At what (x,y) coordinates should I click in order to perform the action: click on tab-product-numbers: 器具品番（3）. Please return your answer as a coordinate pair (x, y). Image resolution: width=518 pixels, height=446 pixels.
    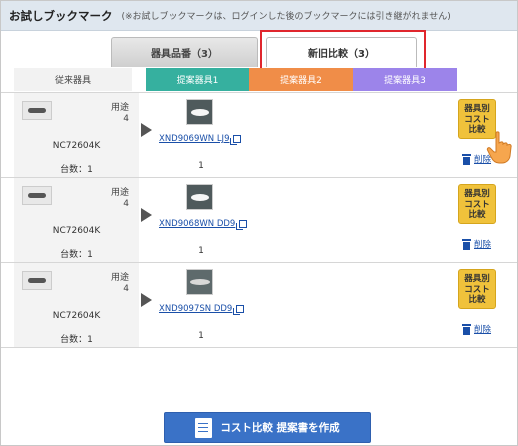
    Looking at the image, I should click on (184, 52).